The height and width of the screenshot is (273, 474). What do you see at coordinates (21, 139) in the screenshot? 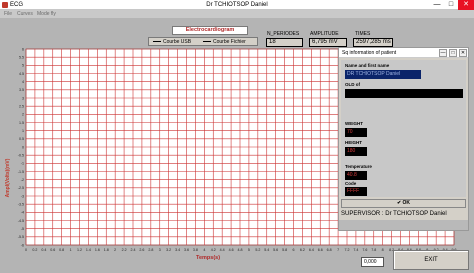
I see `y-tick-label: 0.5` at bounding box center [21, 139].